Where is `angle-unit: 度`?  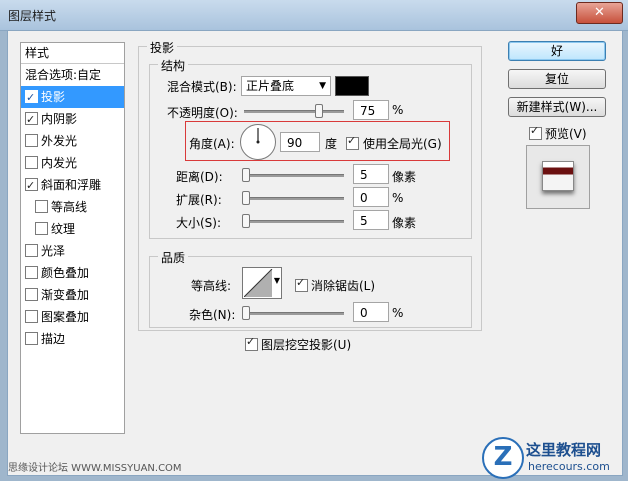 angle-unit: 度 is located at coordinates (331, 144).